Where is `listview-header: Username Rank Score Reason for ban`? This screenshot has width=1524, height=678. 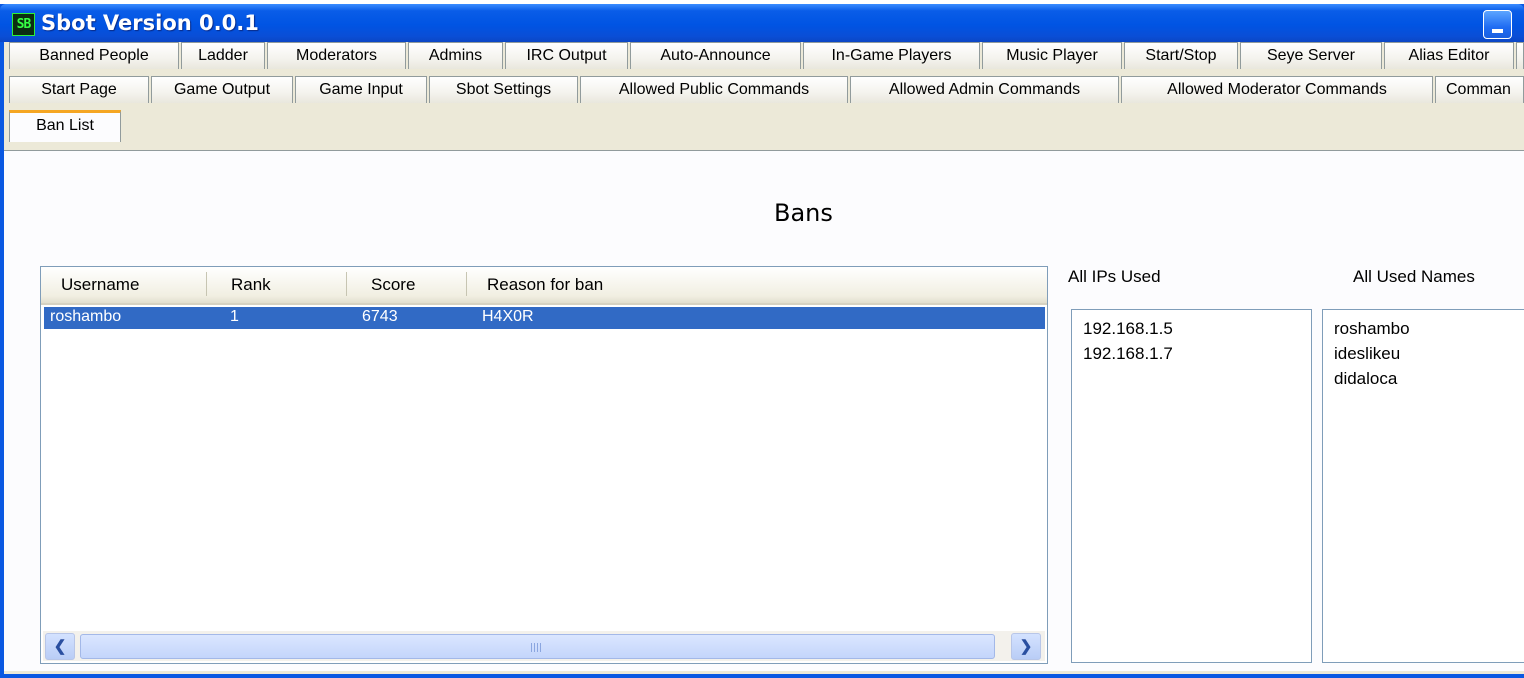 listview-header: Username Rank Score Reason for ban is located at coordinates (544, 286).